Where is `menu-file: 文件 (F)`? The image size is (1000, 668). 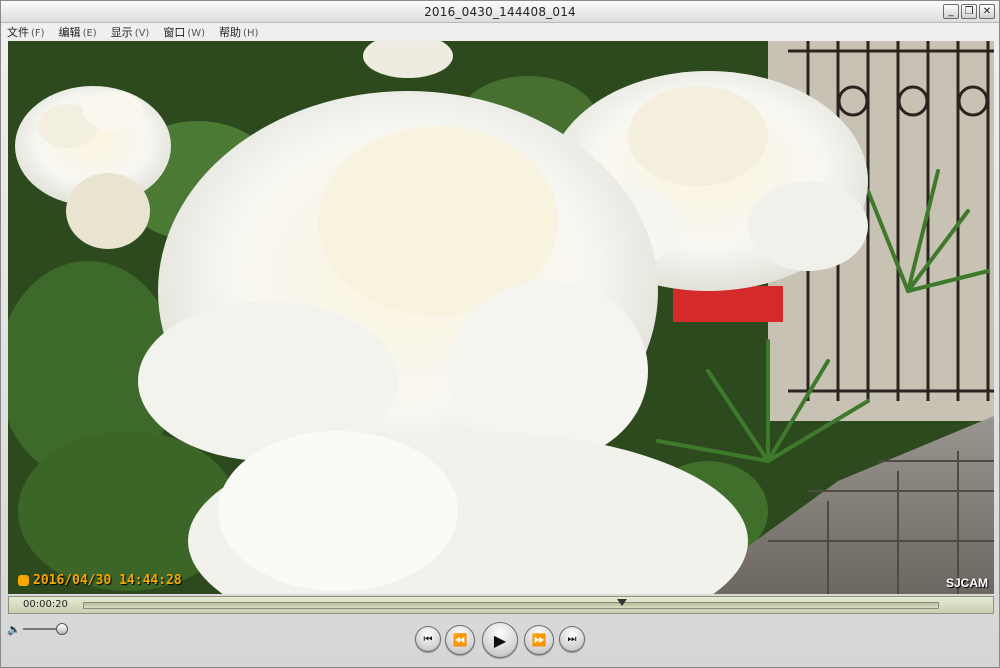 menu-file: 文件 (F) is located at coordinates (26, 32).